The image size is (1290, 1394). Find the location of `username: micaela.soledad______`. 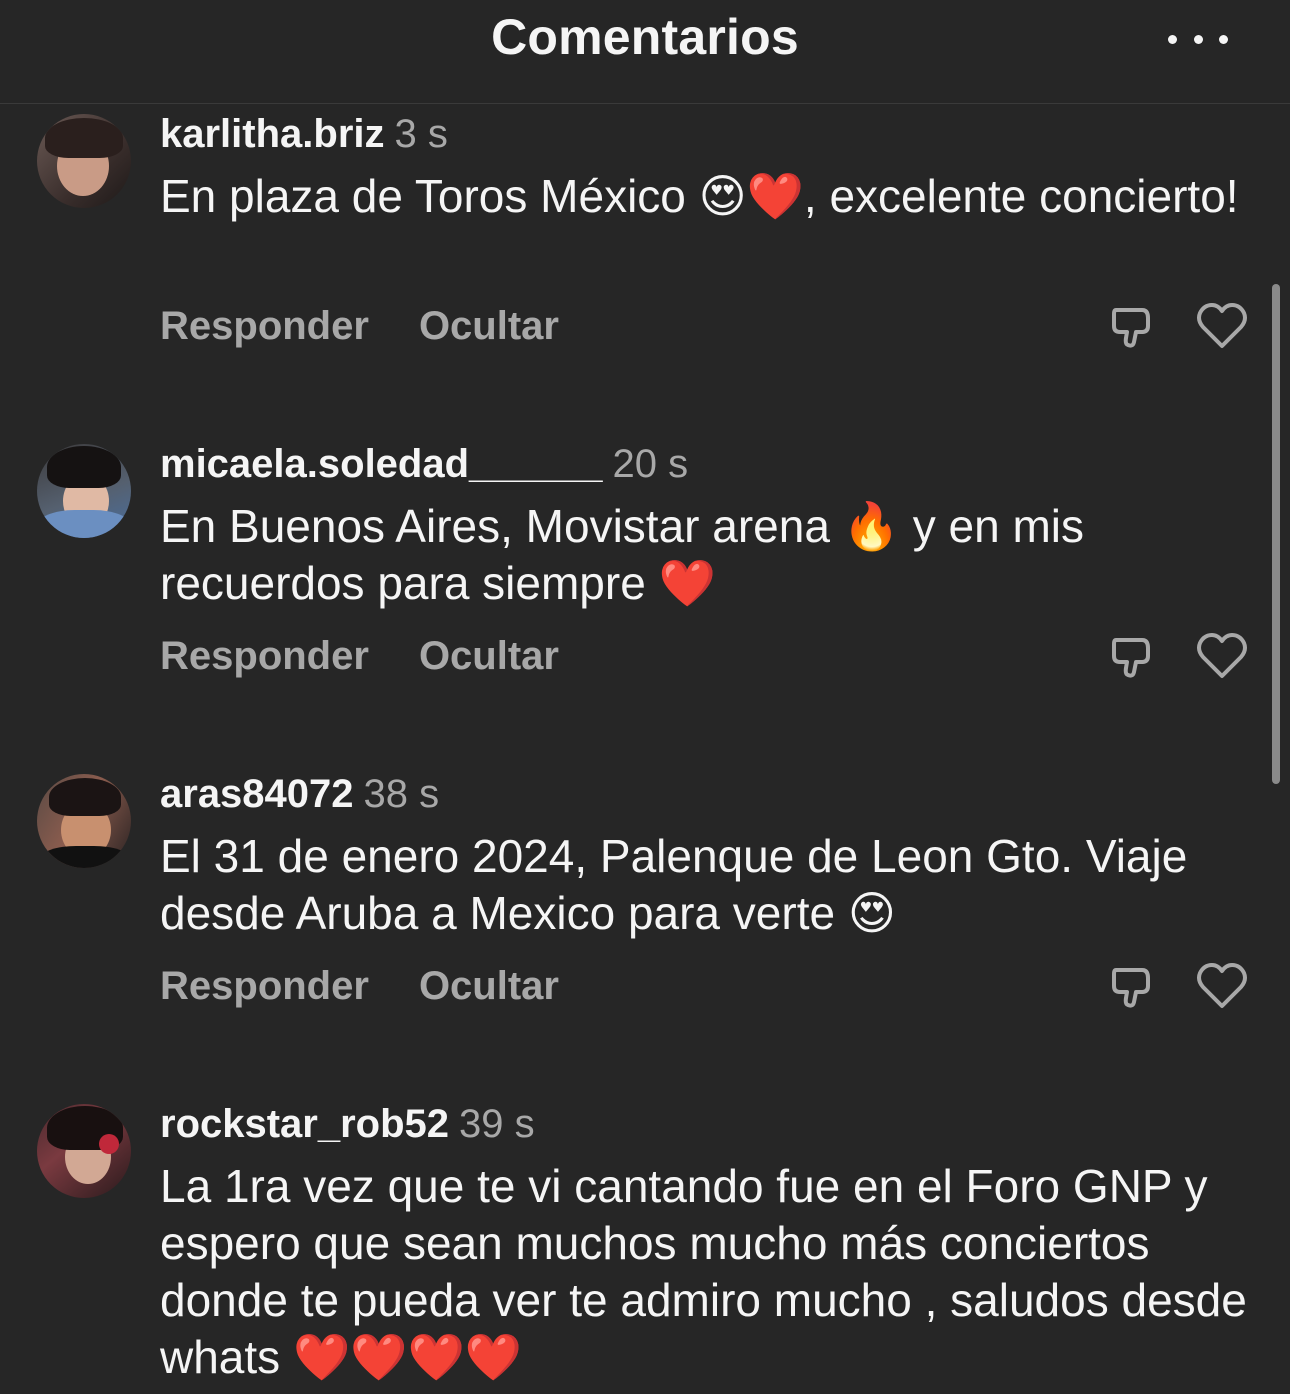

username: micaela.soledad______ is located at coordinates (381, 464).